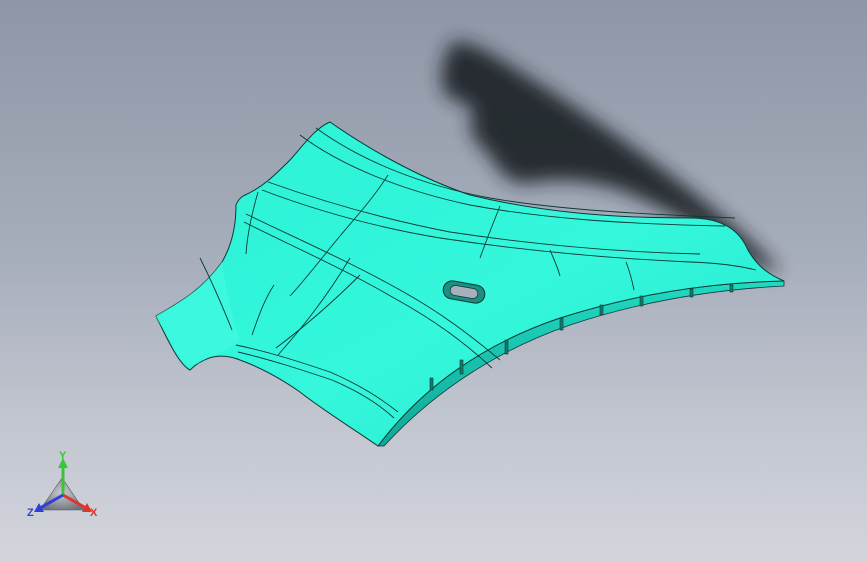  Describe the element at coordinates (30, 513) in the screenshot. I see `z-axis-label: Z` at that location.